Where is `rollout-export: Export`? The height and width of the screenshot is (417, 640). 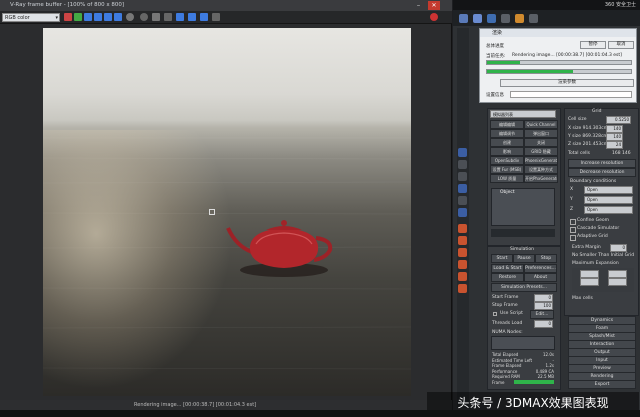
rollout-export: Export is located at coordinates (602, 384).